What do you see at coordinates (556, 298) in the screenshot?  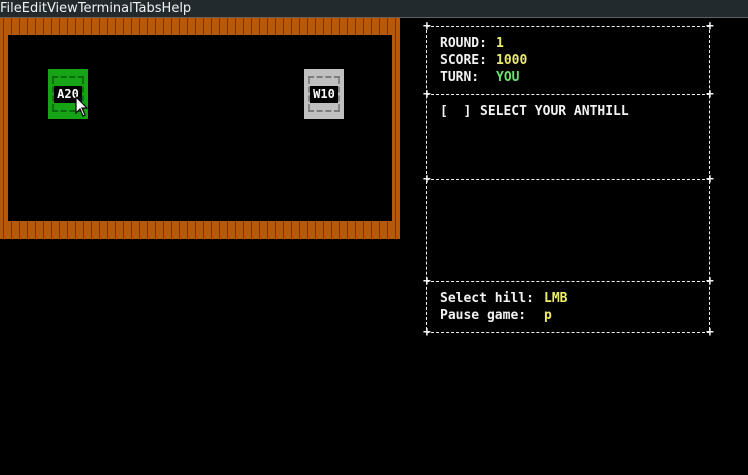 I see `select-hill-key: LMB` at bounding box center [556, 298].